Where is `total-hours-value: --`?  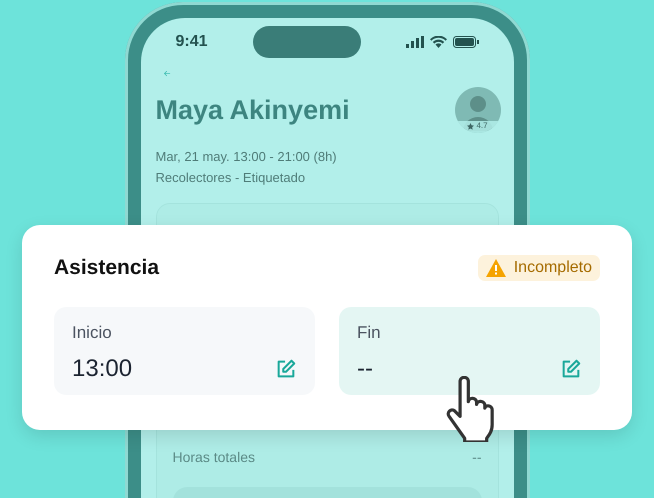 total-hours-value: -- is located at coordinates (477, 457).